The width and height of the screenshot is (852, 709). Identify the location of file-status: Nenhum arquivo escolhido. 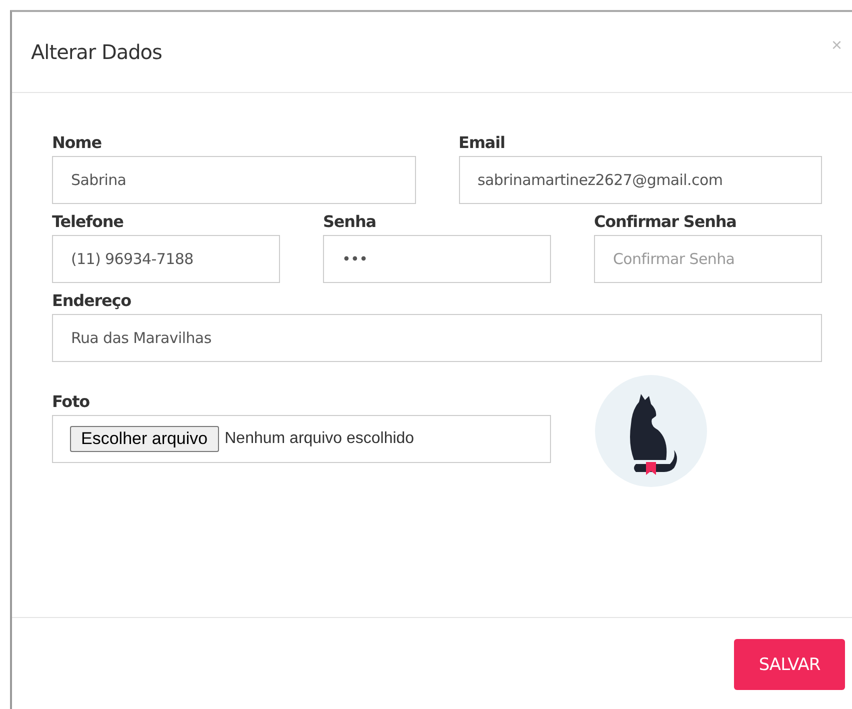
(319, 439).